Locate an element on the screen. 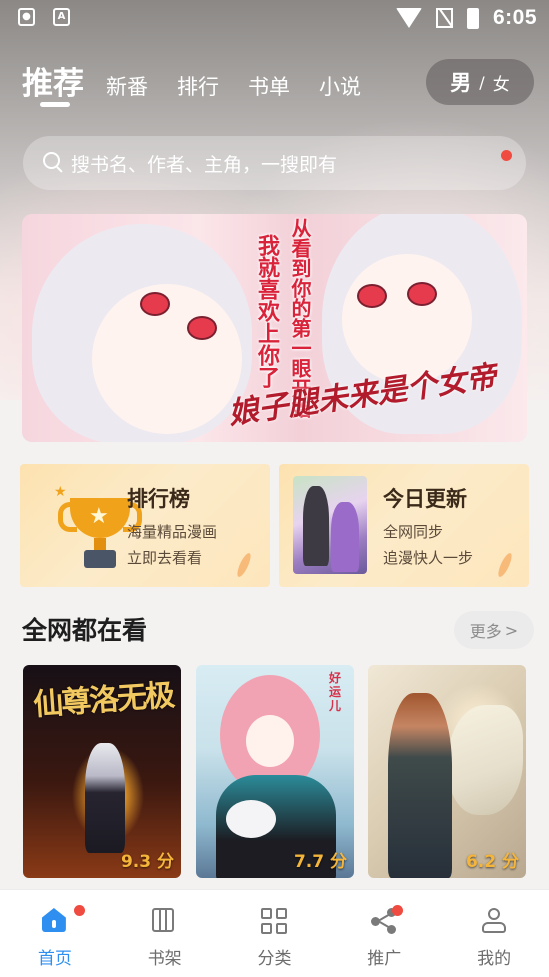 Image resolution: width=549 pixels, height=977 pixels. search-bar: 搜书名、作者、主角，一搜即有 is located at coordinates (274, 163).